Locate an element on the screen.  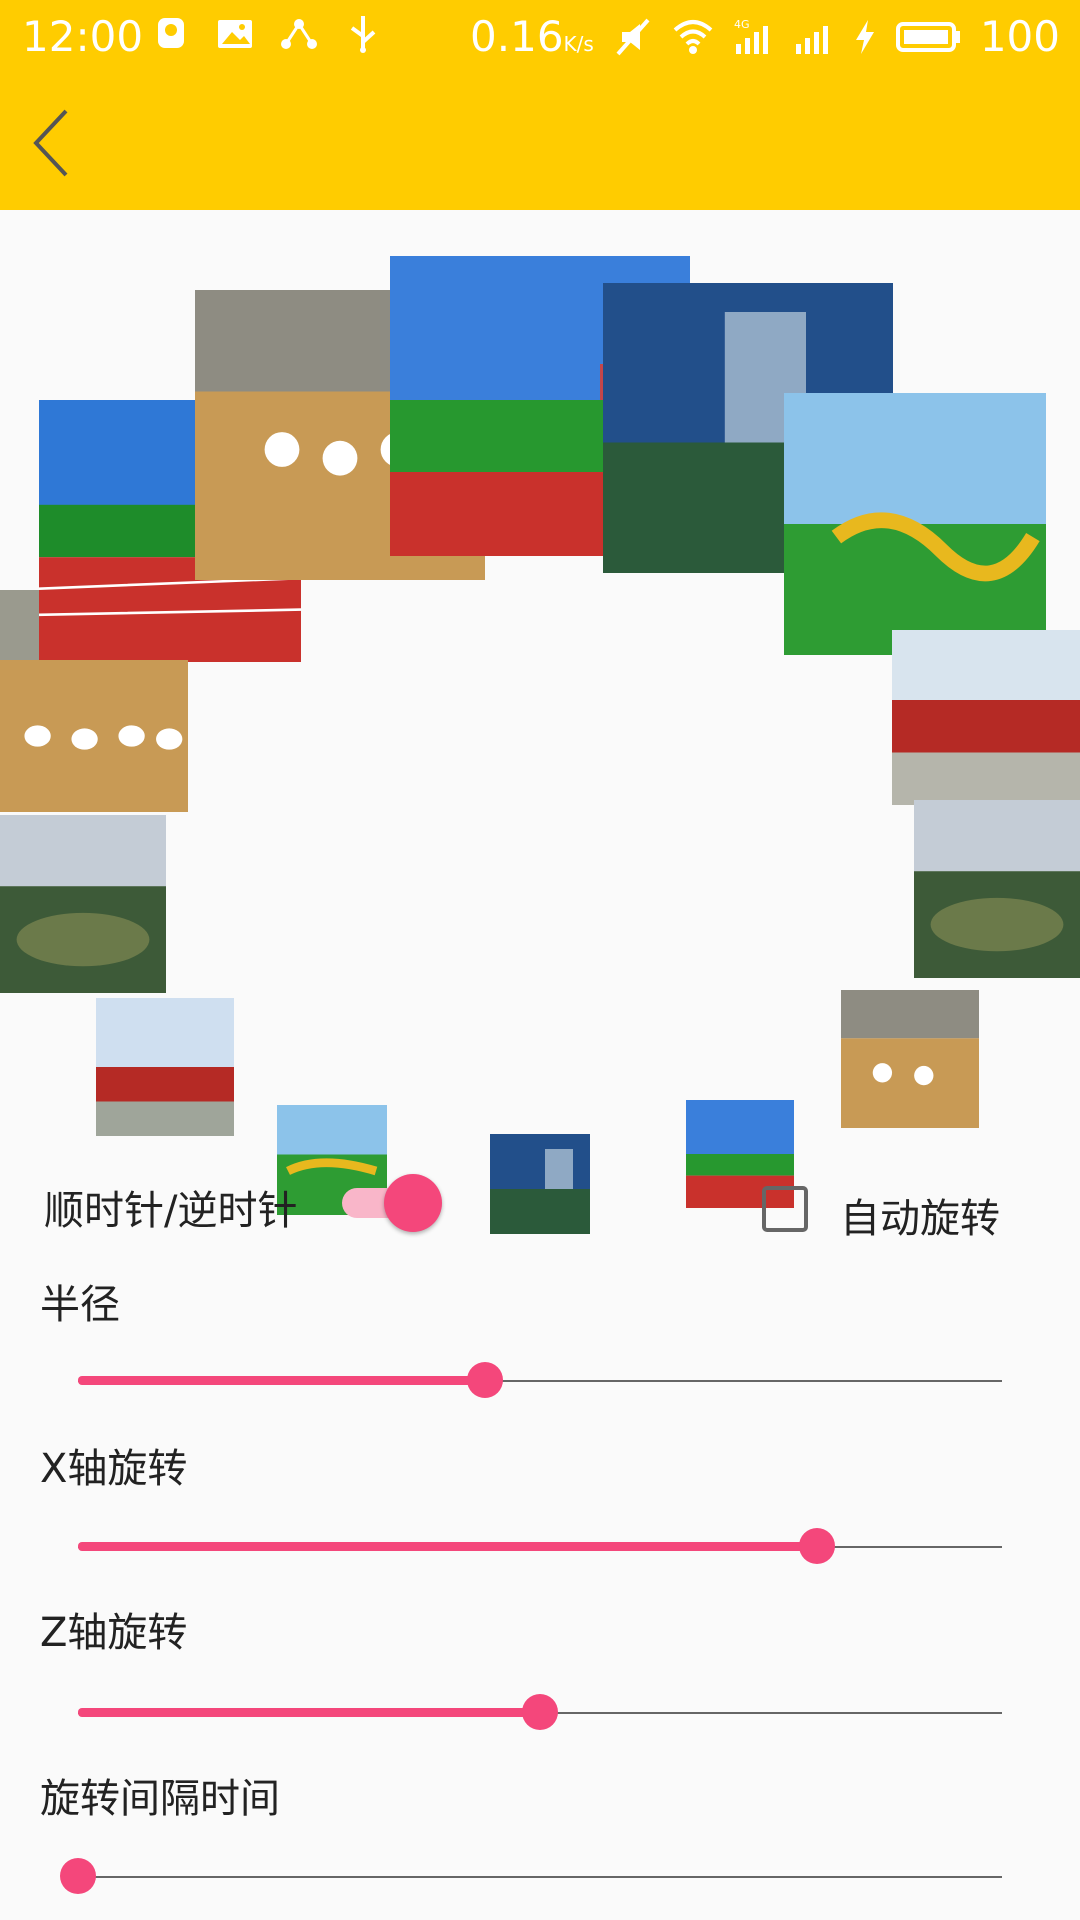
back-button is located at coordinates (59, 143).